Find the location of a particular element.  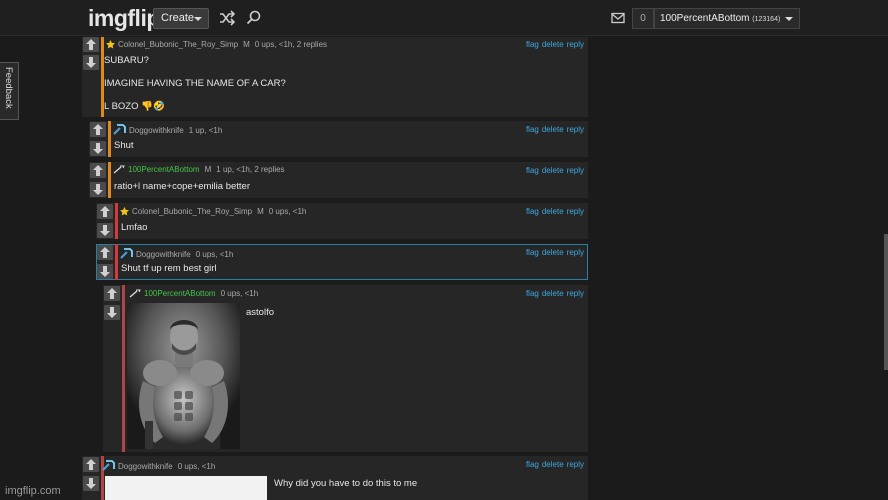

search-icon is located at coordinates (254, 18).